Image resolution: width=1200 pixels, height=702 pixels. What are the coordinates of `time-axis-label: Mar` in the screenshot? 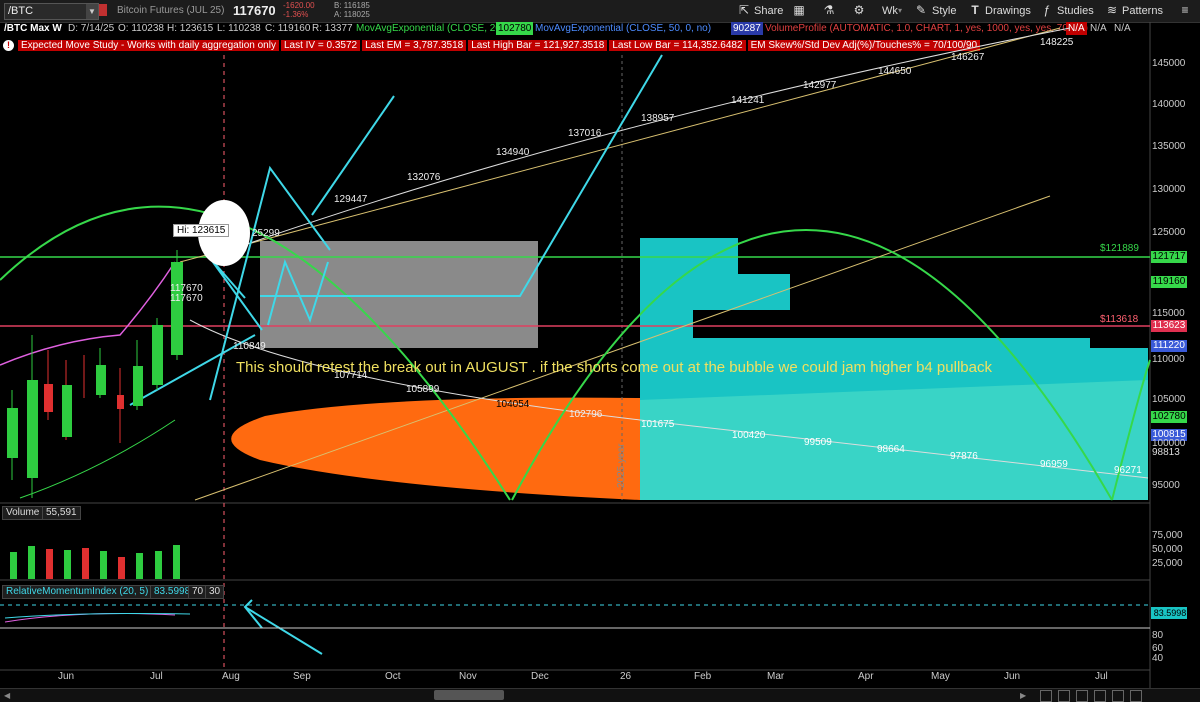 It's located at (776, 676).